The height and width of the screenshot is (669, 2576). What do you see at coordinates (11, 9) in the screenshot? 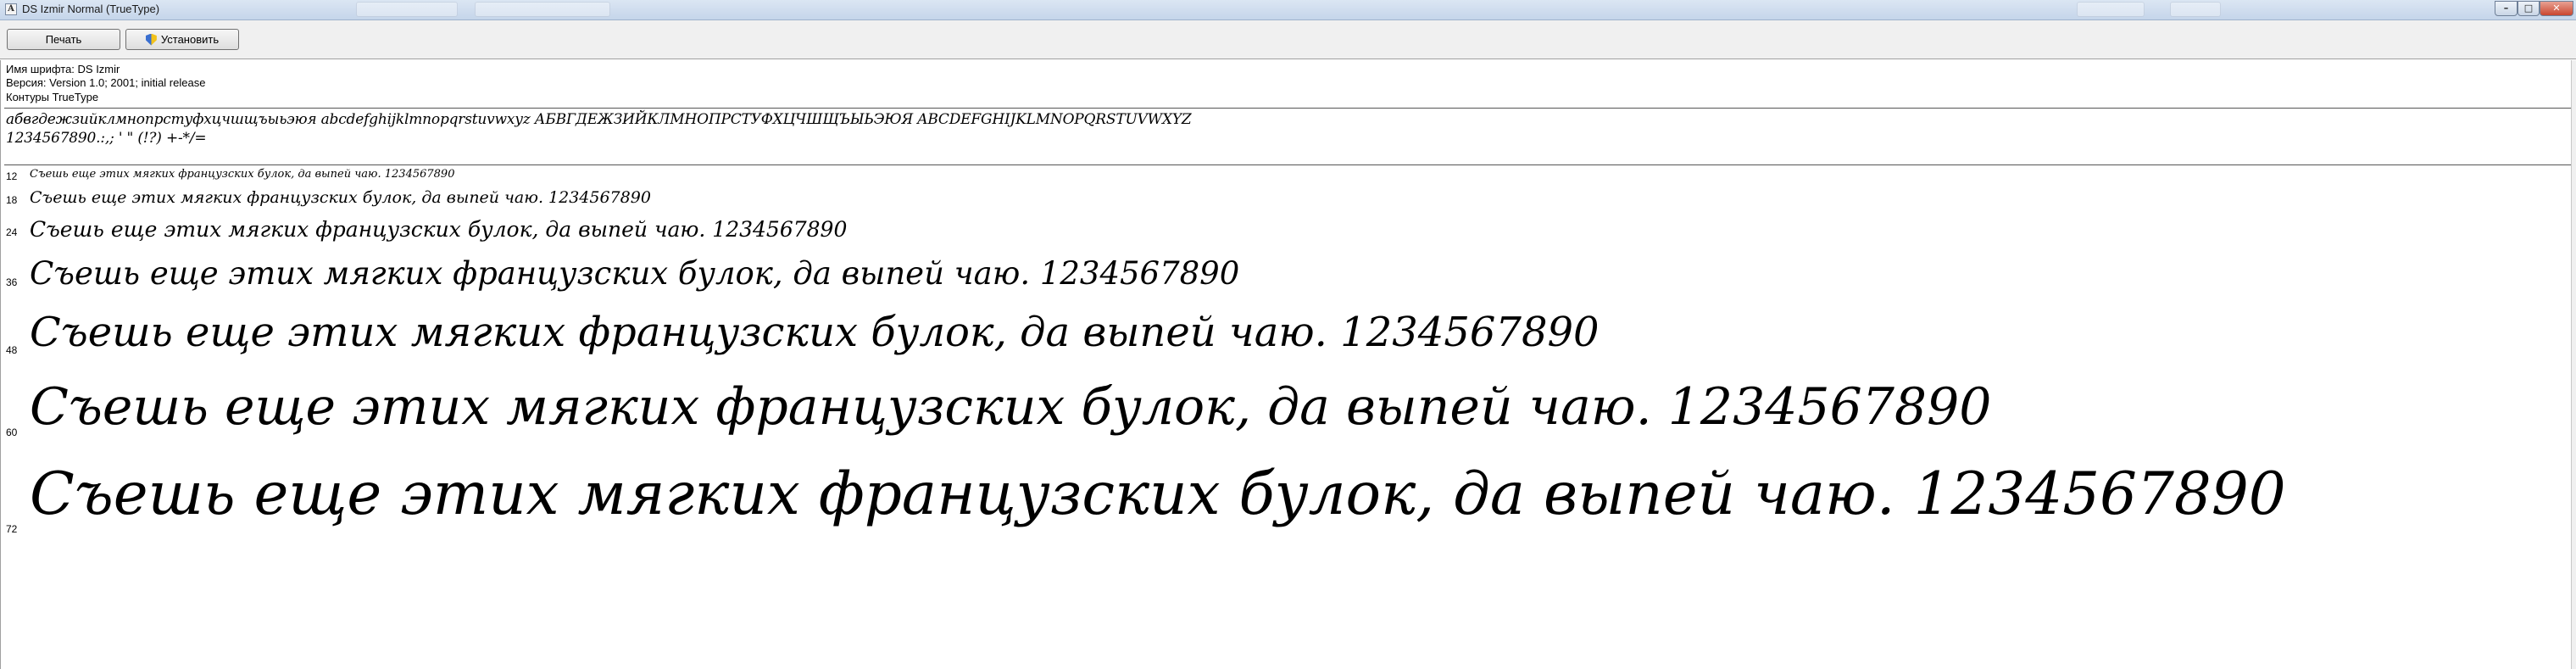
I see `font-file-icon: A` at bounding box center [11, 9].